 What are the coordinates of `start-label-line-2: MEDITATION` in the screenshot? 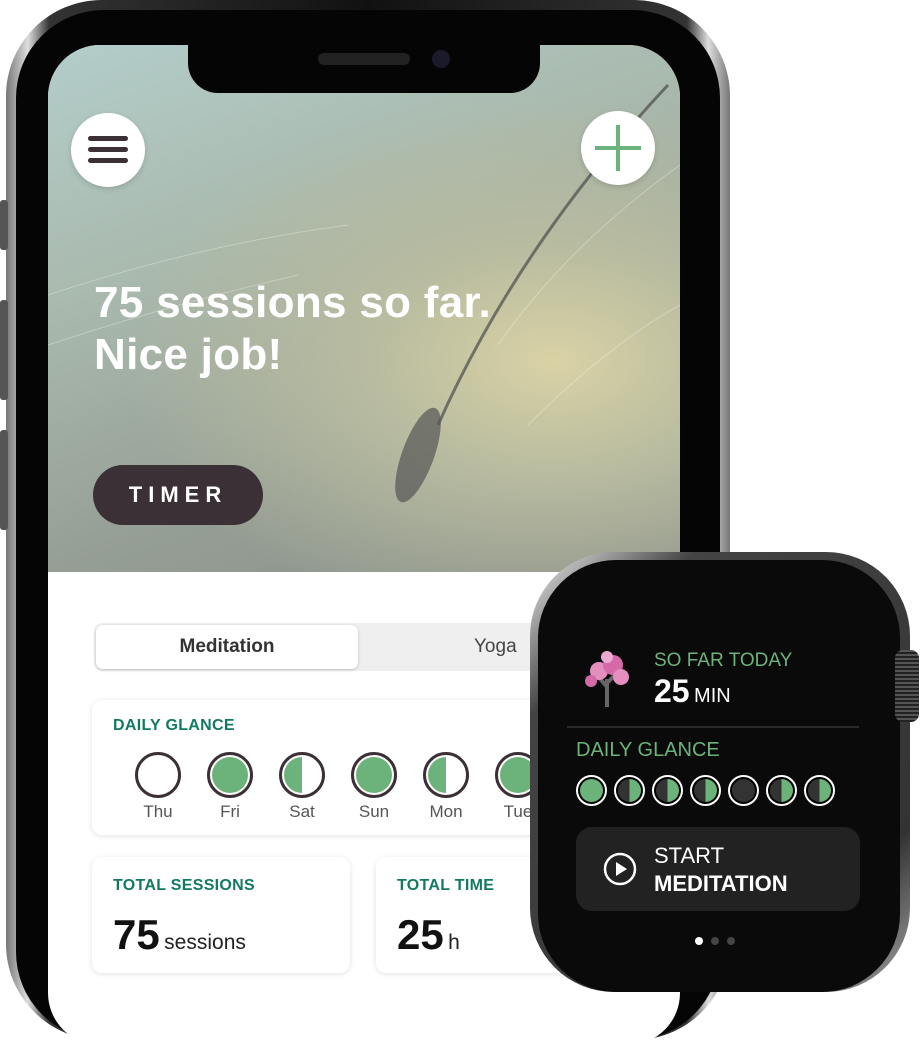 It's located at (721, 883).